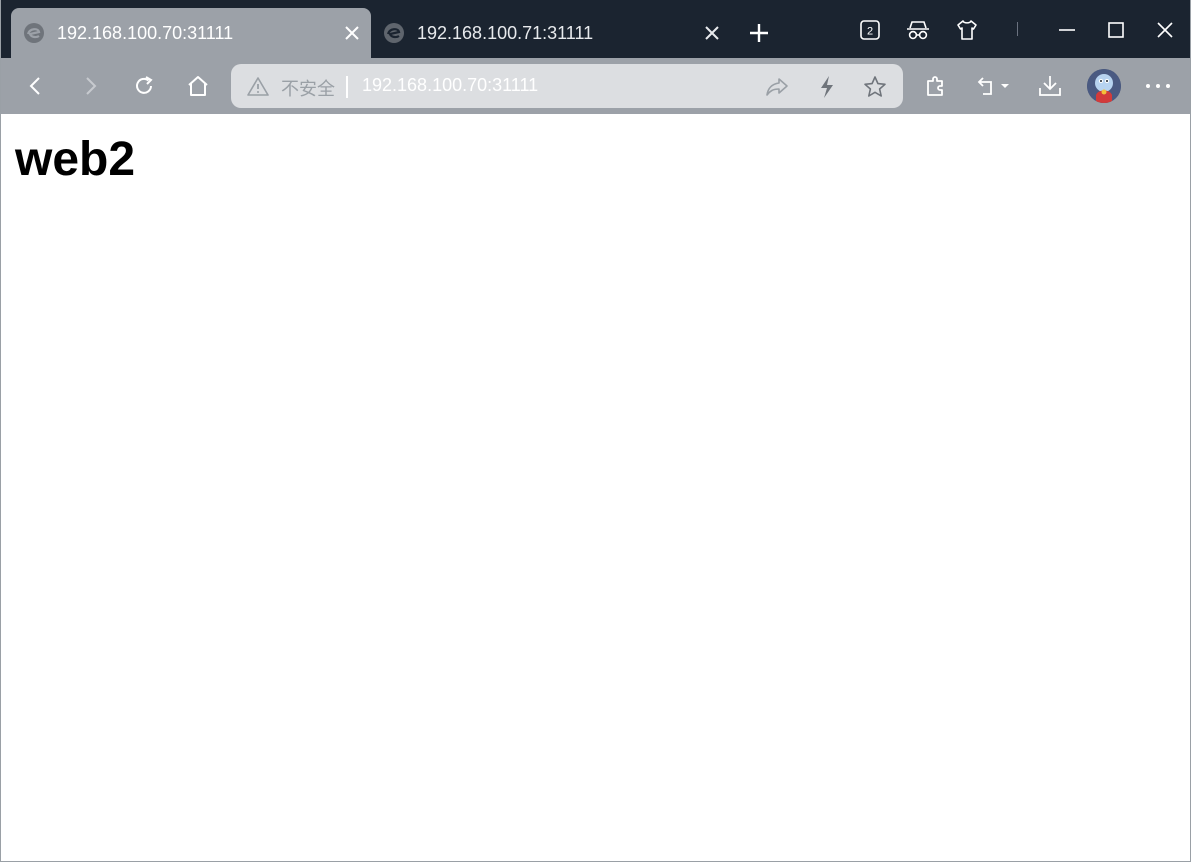  Describe the element at coordinates (347, 87) in the screenshot. I see `address-divider` at that location.